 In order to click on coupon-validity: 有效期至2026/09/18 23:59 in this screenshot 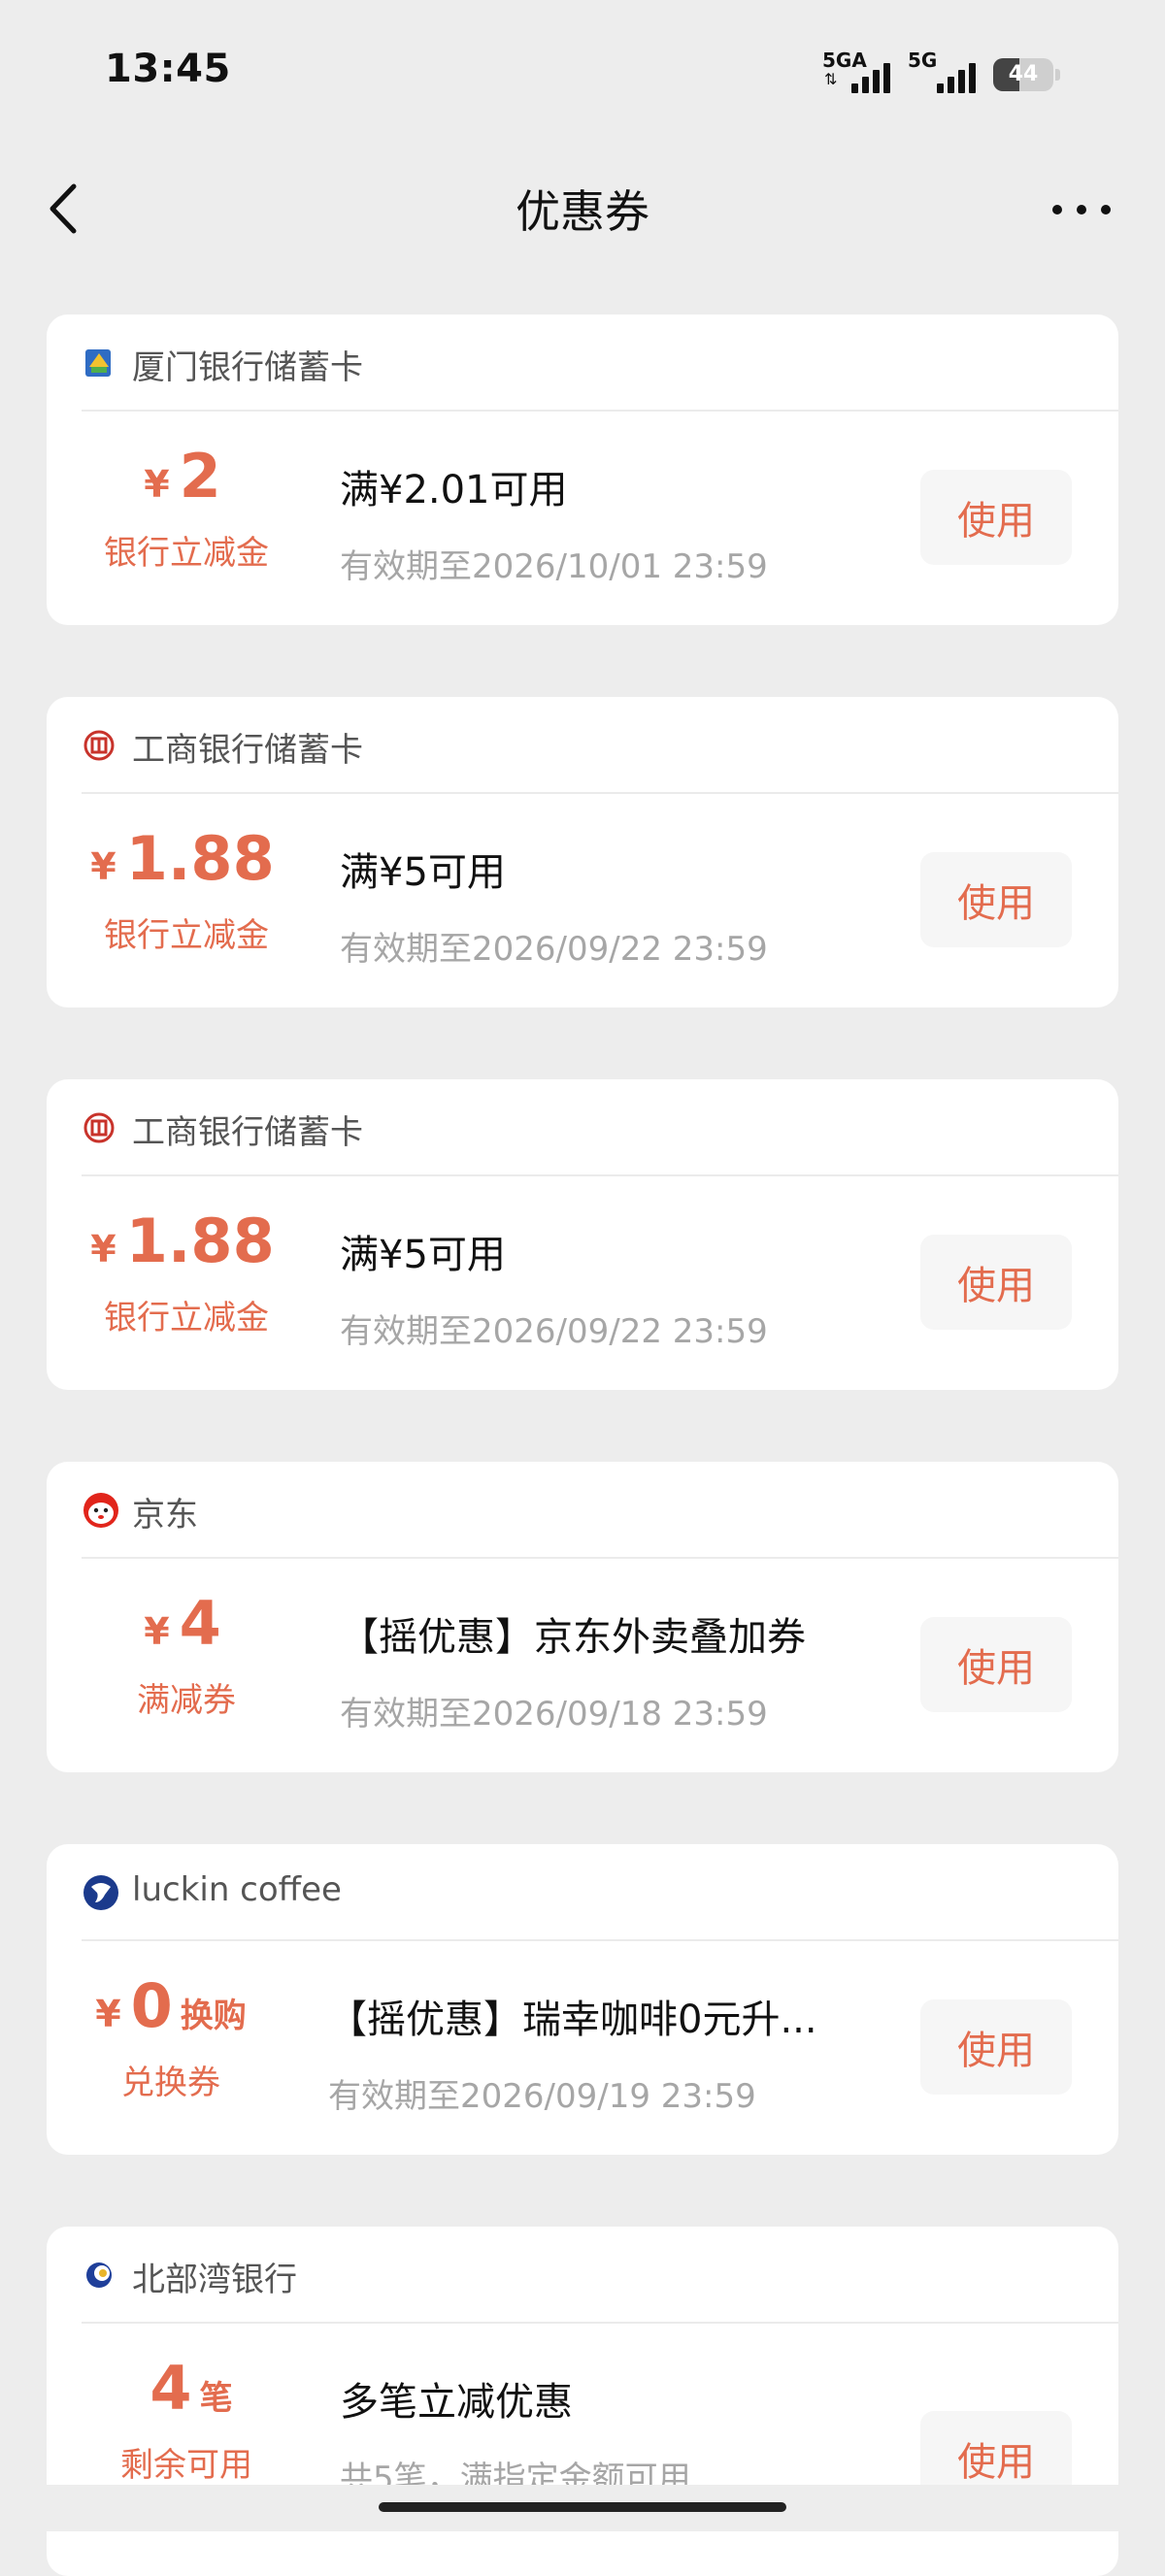, I will do `click(554, 1714)`.